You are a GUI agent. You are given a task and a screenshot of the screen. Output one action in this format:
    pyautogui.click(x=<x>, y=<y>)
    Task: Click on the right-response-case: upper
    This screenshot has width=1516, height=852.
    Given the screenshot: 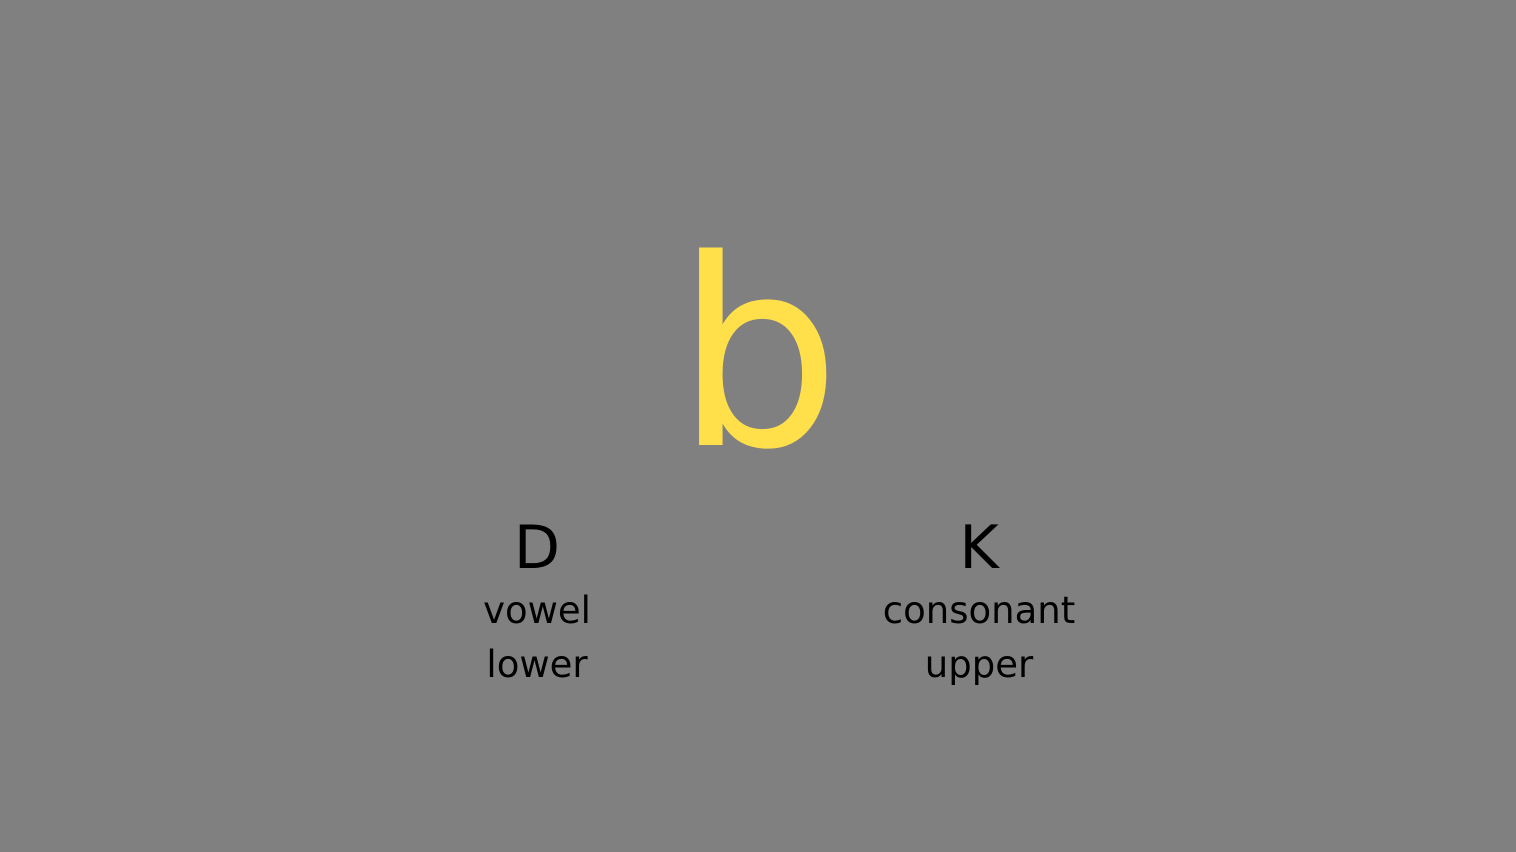 What is the action you would take?
    pyautogui.click(x=979, y=664)
    